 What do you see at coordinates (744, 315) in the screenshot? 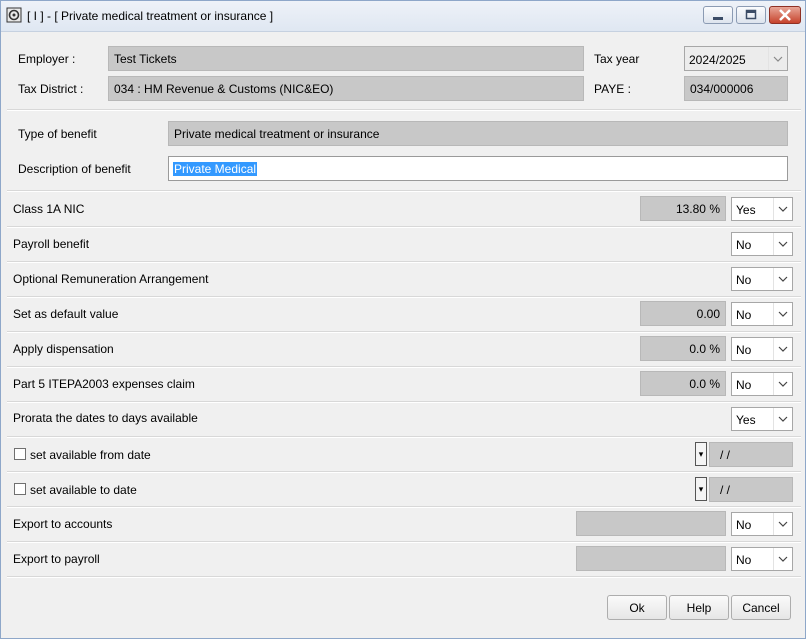
I see `default-value-select-value: No` at bounding box center [744, 315].